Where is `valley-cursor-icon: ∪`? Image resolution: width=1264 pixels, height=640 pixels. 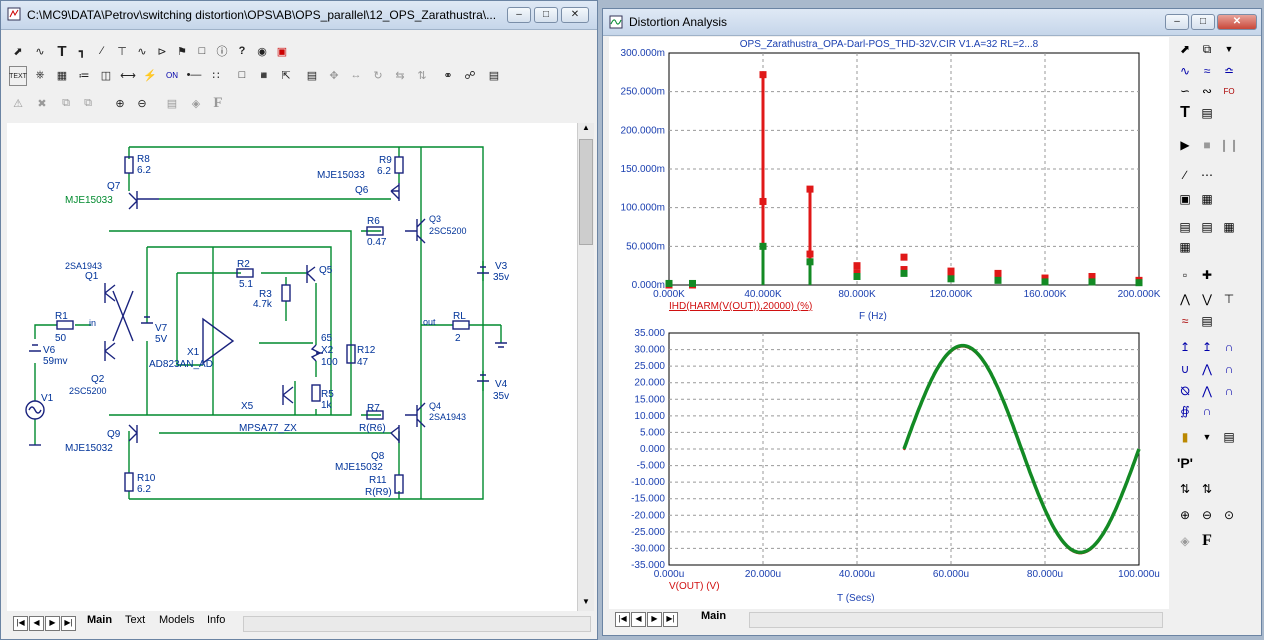
valley-cursor-icon: ∪ is located at coordinates (1185, 369).